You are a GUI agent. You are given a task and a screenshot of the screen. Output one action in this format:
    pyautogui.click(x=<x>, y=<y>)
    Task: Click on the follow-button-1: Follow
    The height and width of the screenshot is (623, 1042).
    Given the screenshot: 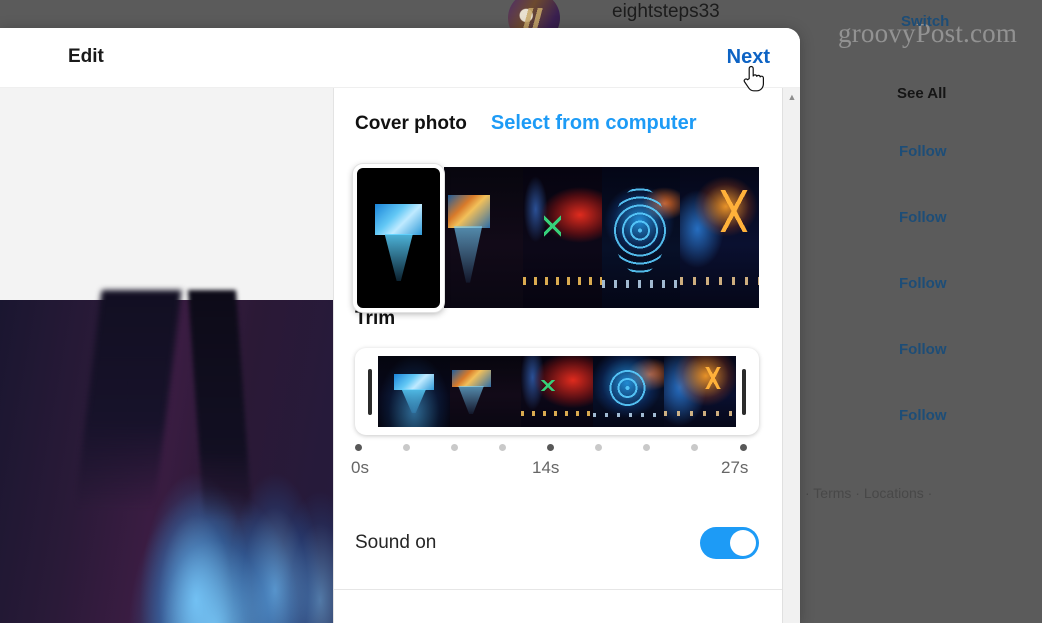 What is the action you would take?
    pyautogui.click(x=923, y=151)
    